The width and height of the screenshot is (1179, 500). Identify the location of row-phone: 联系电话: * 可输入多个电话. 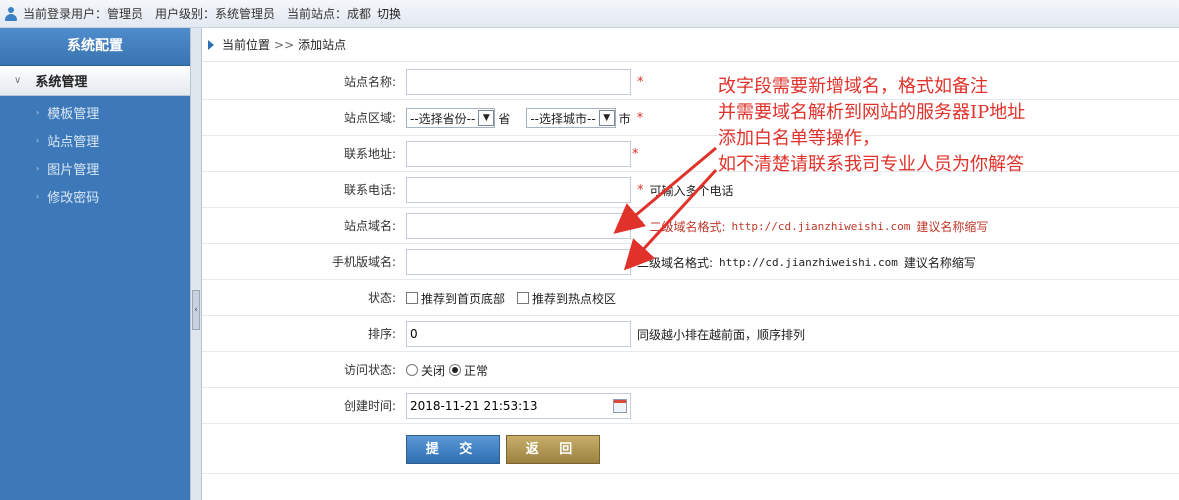
(690, 190).